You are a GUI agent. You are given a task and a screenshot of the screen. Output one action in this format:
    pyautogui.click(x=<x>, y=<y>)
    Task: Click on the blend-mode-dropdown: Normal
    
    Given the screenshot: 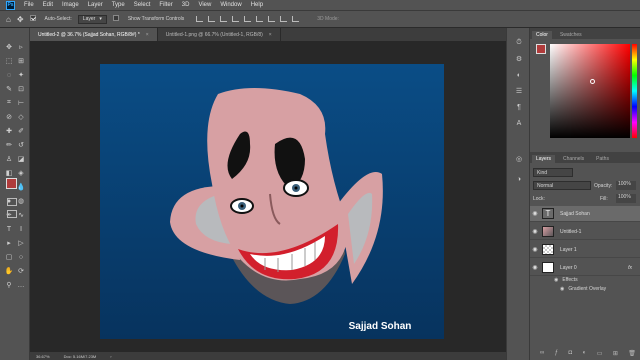 What is the action you would take?
    pyautogui.click(x=562, y=185)
    